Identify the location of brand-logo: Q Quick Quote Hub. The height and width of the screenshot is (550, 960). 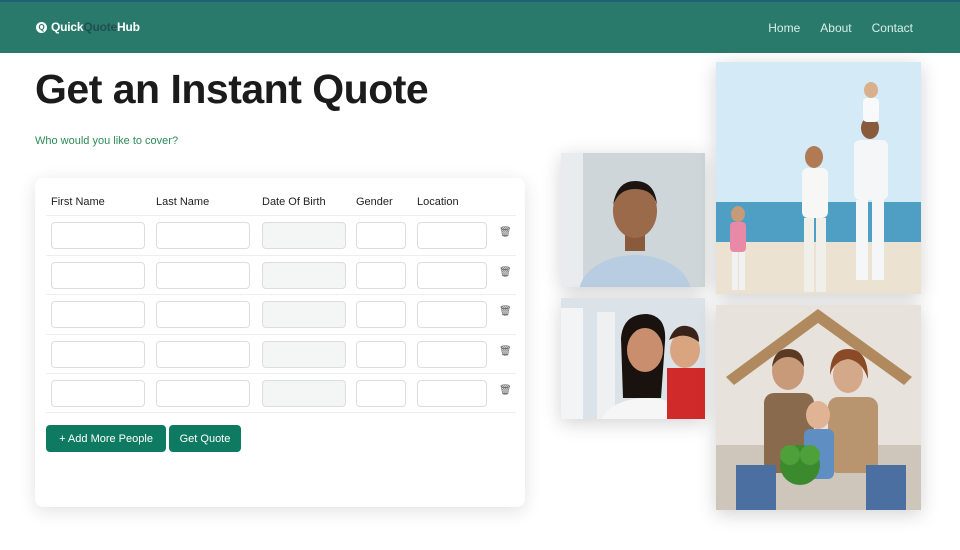
(88, 27).